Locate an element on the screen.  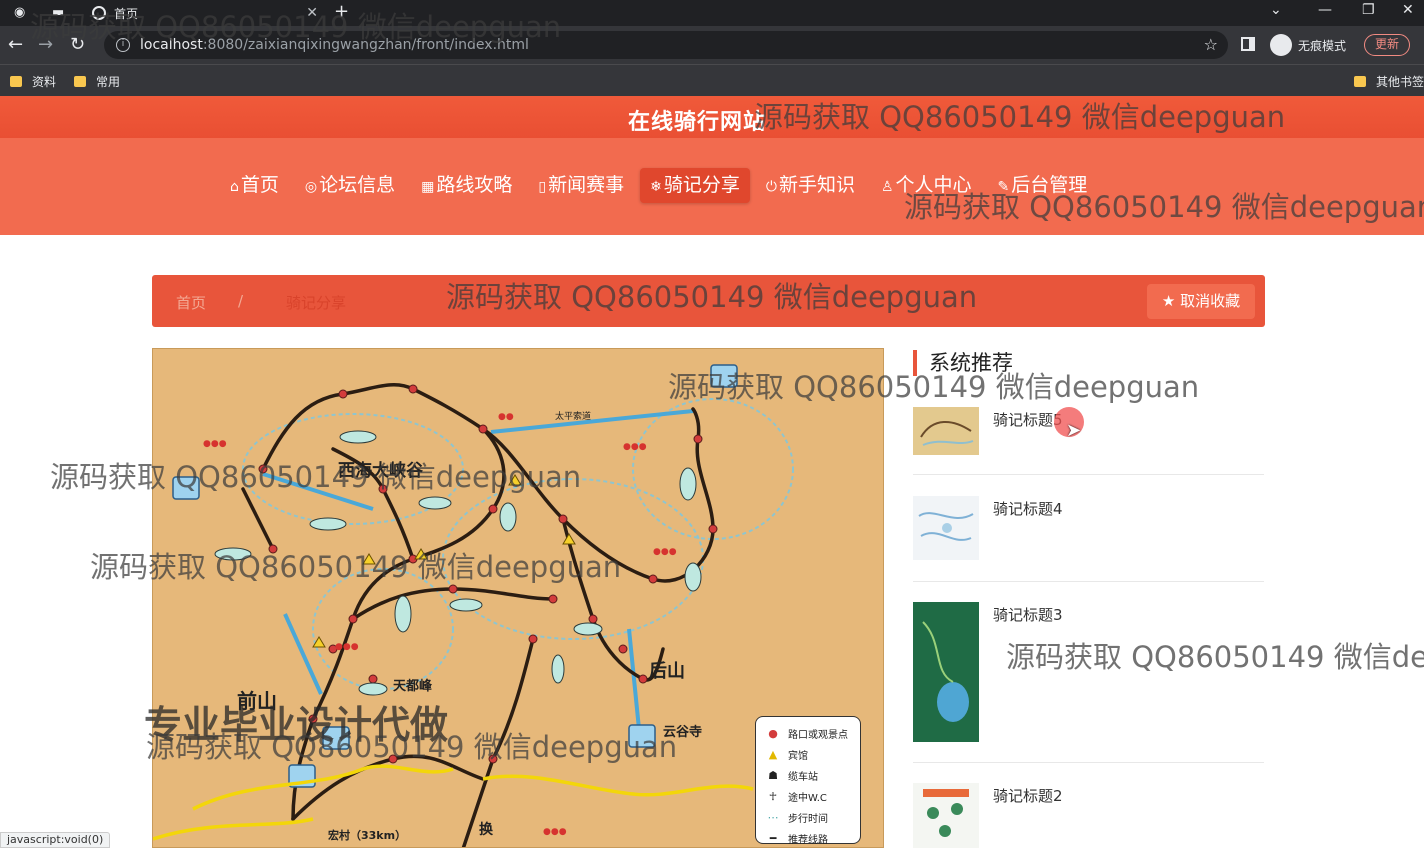
browser-tab: 首页 ✕ is located at coordinates (205, 13).